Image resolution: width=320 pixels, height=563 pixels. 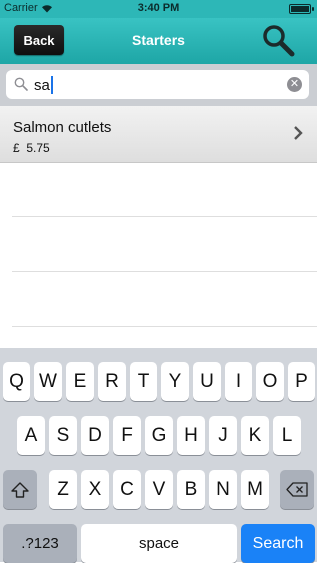 I want to click on list-item: Salmon cutlets £ 5.75, so click(x=158, y=134).